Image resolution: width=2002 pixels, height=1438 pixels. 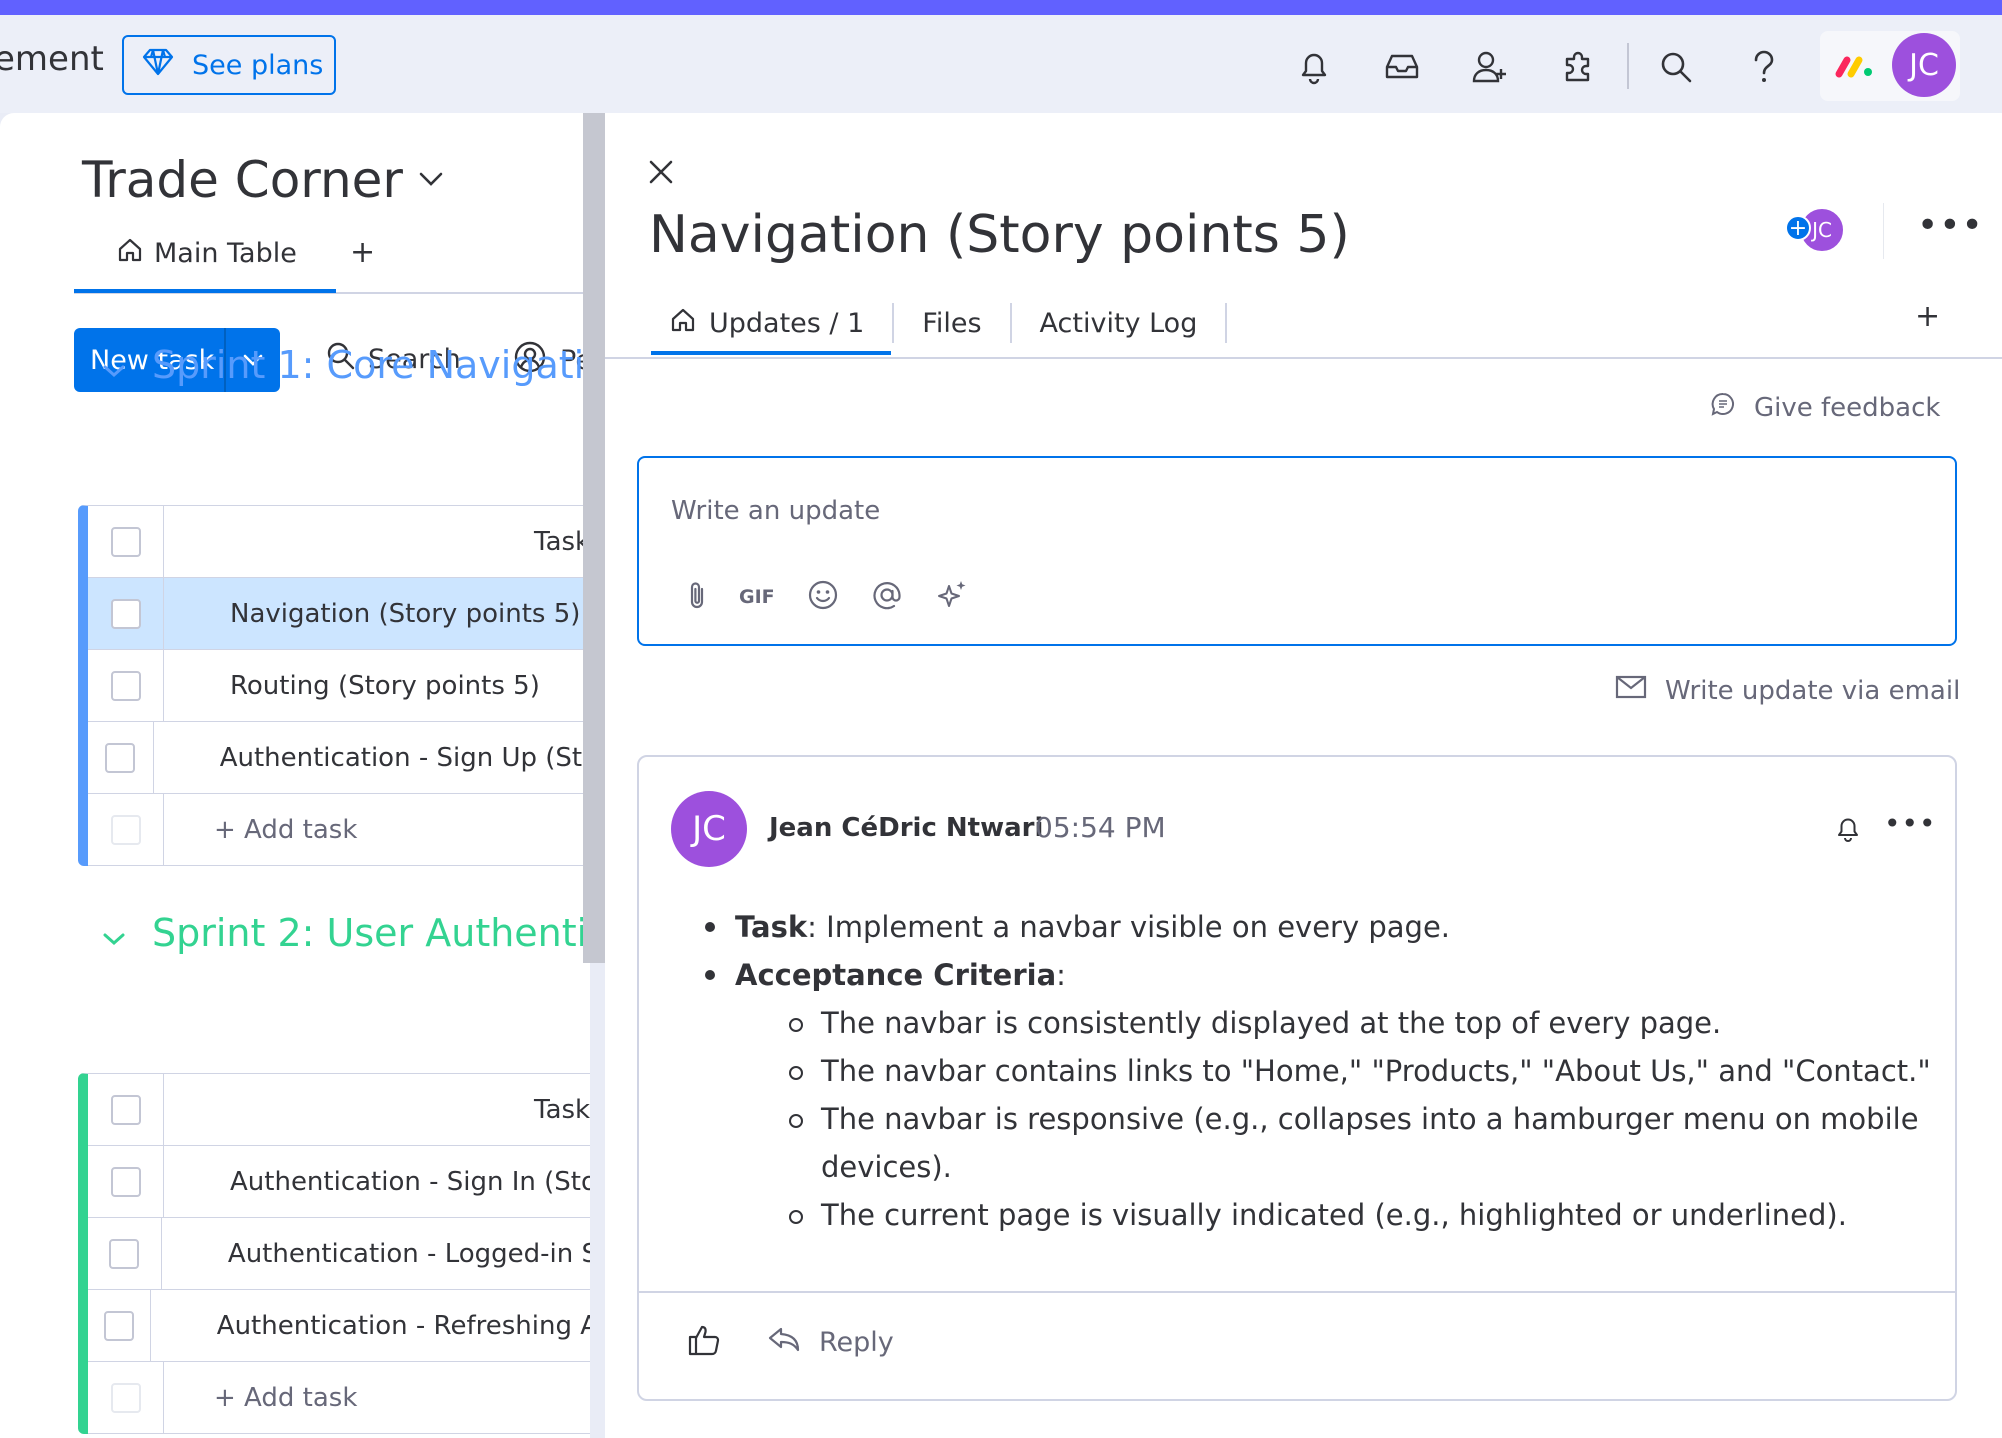 I want to click on table-row: Navigation (Story points 5), so click(x=339, y=614).